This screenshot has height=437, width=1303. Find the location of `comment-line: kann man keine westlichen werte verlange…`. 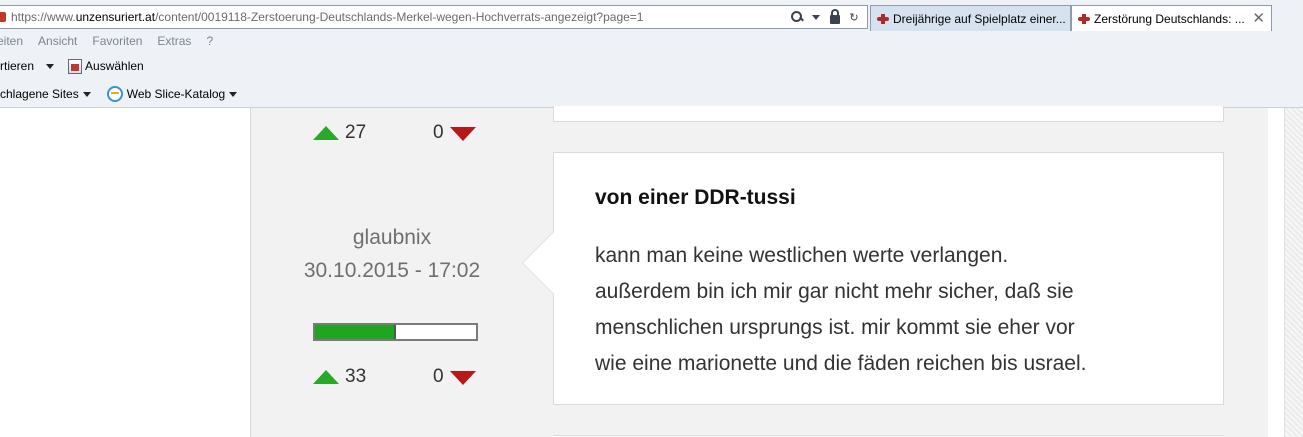

comment-line: kann man keine westlichen werte verlange… is located at coordinates (802, 255).